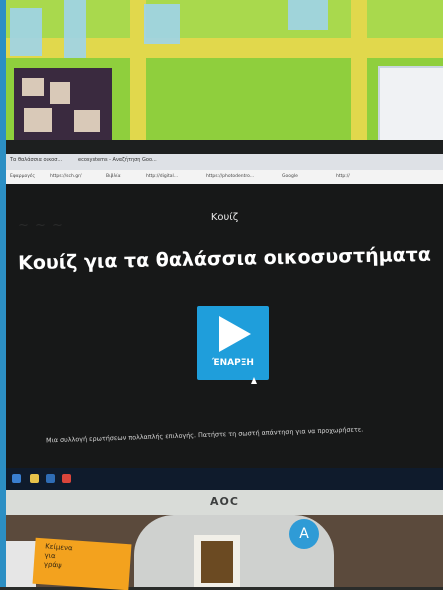  I want to click on start-button-label: ΈΝΑΡΞΗ, so click(233, 363).